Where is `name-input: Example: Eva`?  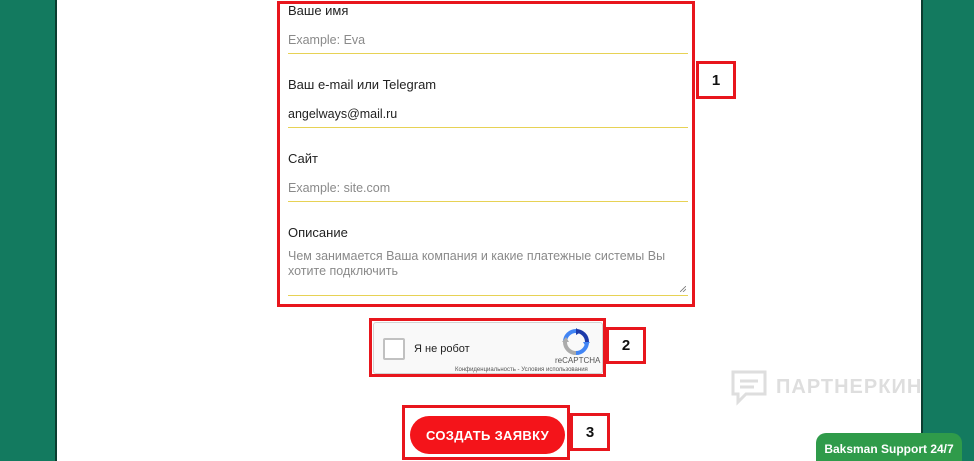 name-input: Example: Eva is located at coordinates (488, 43).